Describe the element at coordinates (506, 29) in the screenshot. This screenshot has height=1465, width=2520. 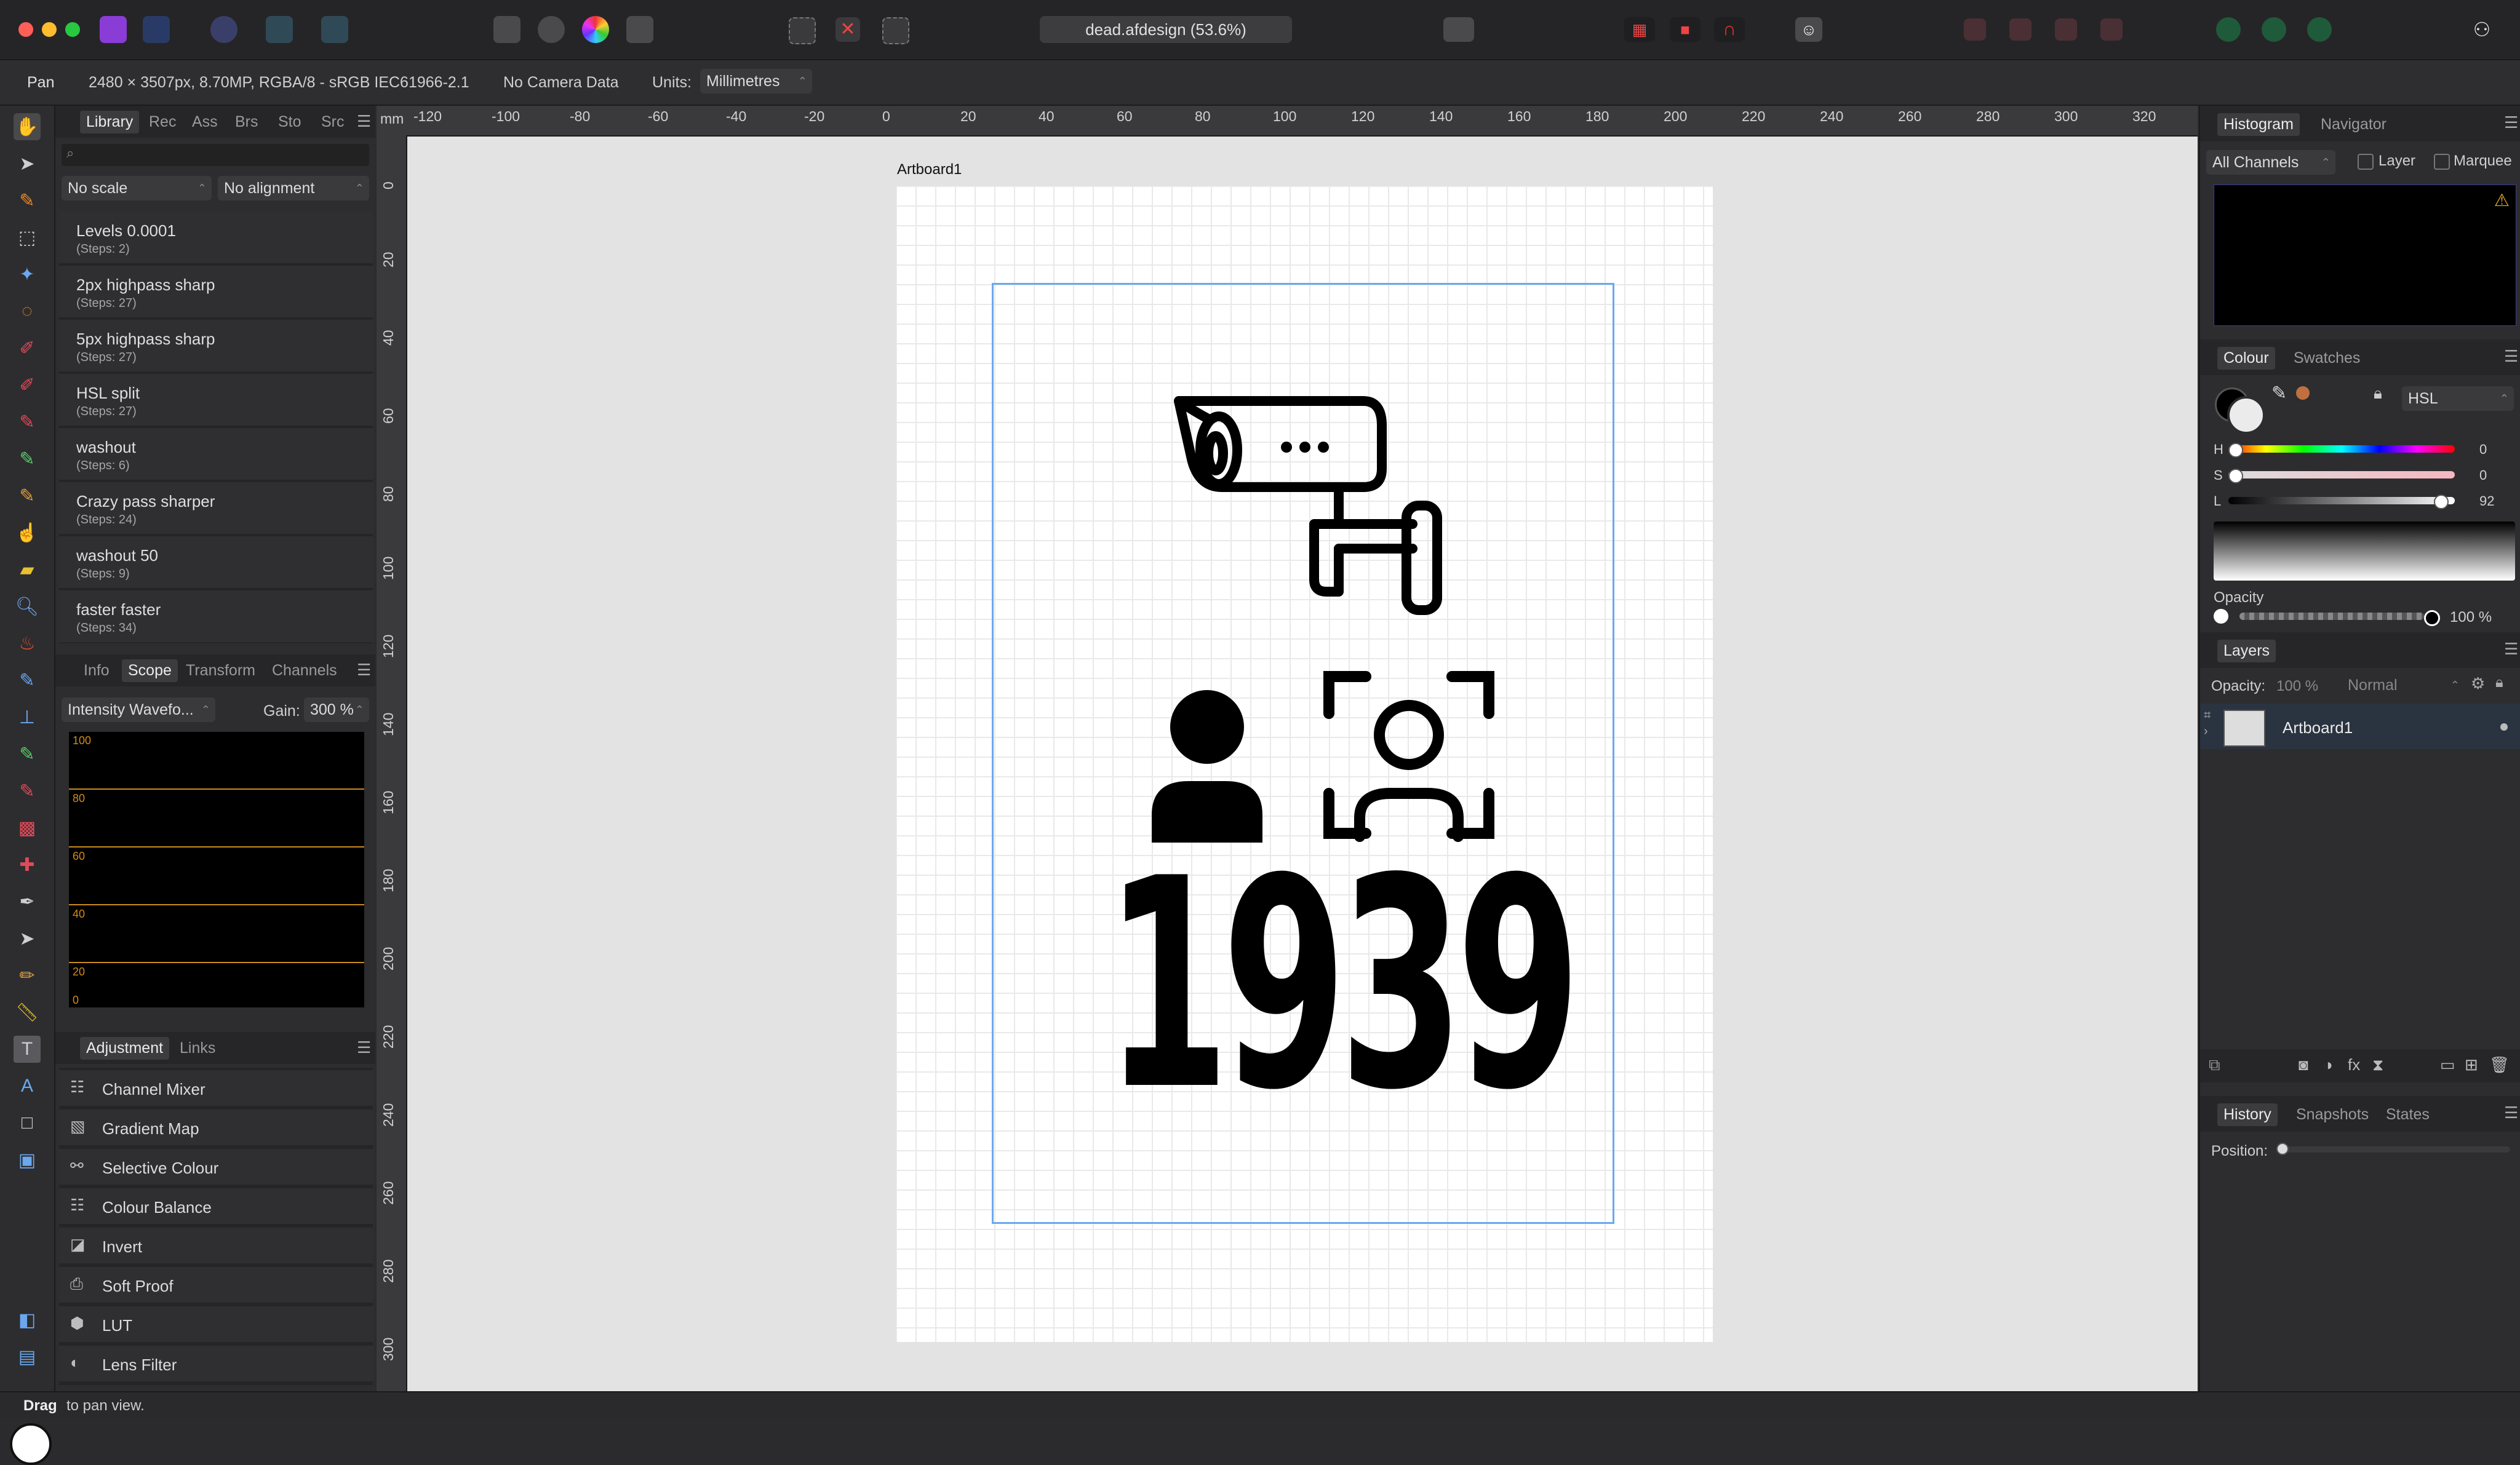
I see `document-setup-icon` at that location.